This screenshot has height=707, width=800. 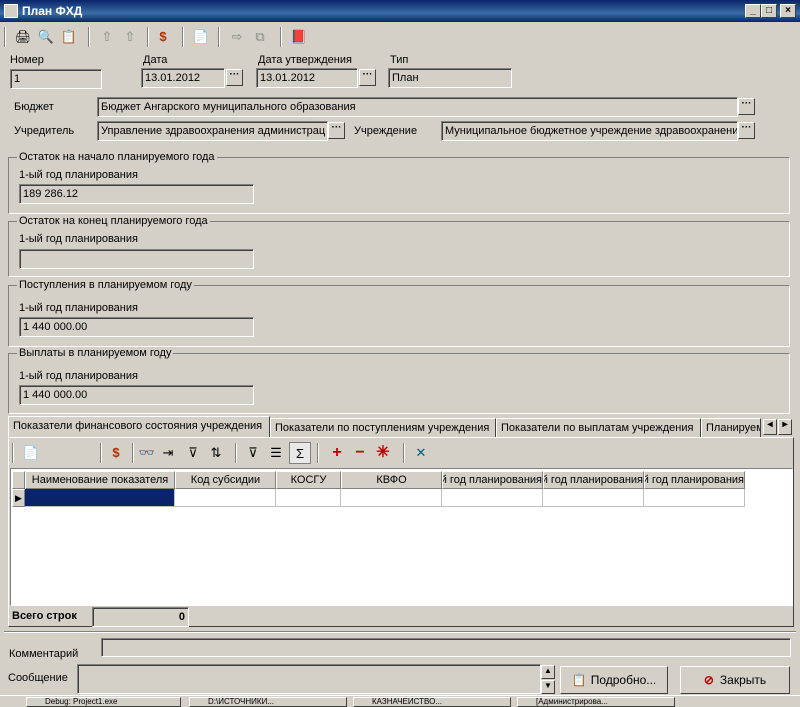 I want to click on approve-date-picker-button: ···, so click(x=367, y=77).